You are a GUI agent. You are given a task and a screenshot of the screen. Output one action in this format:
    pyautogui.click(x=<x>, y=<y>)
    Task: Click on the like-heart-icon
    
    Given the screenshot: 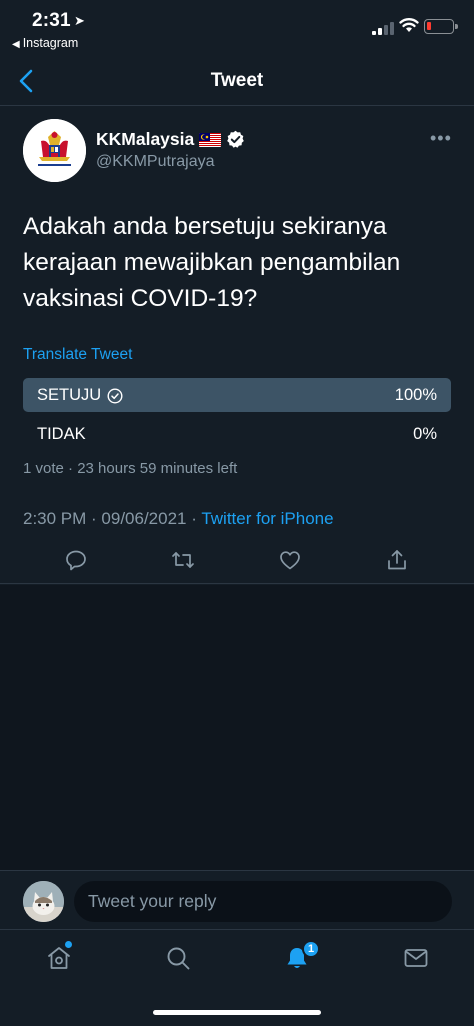 What is the action you would take?
    pyautogui.click(x=290, y=560)
    